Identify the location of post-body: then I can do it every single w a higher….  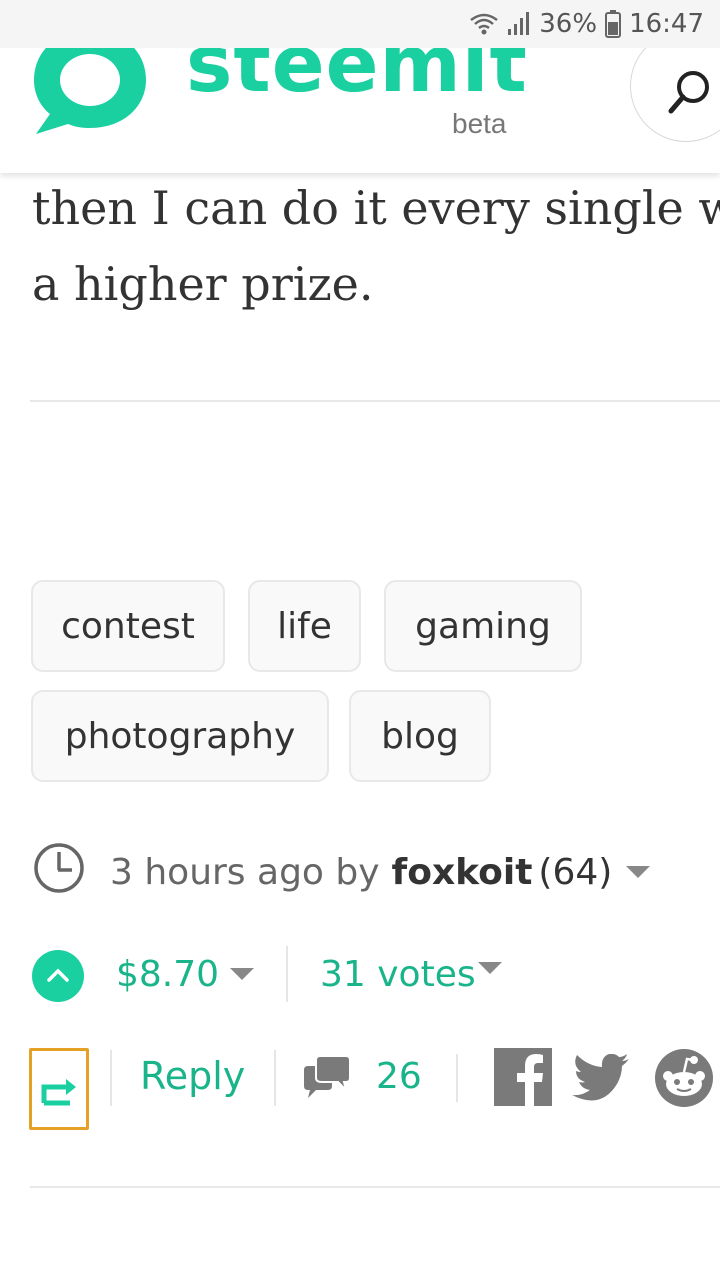
(376, 246).